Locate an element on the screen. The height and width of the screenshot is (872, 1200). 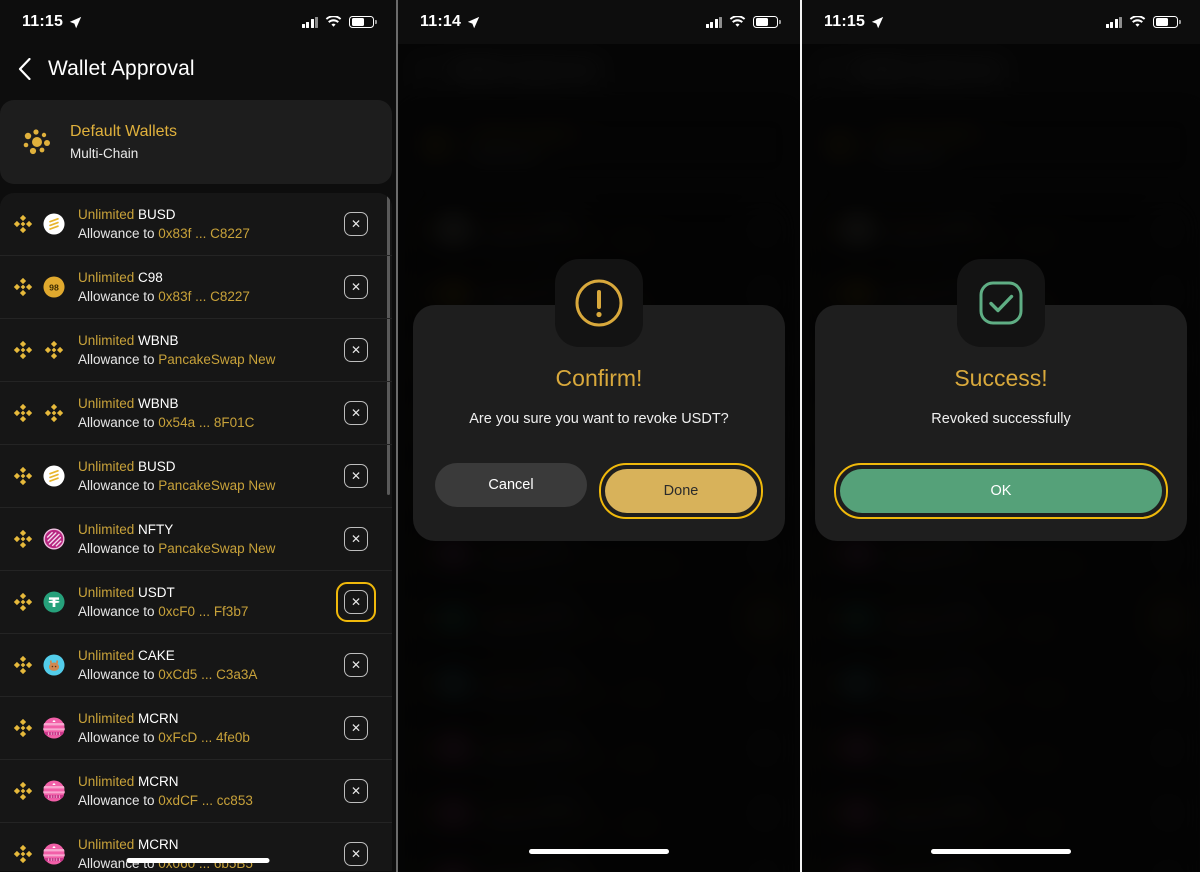
approval-amount-line: Unlimited BUSD is located at coordinates (207, 214).